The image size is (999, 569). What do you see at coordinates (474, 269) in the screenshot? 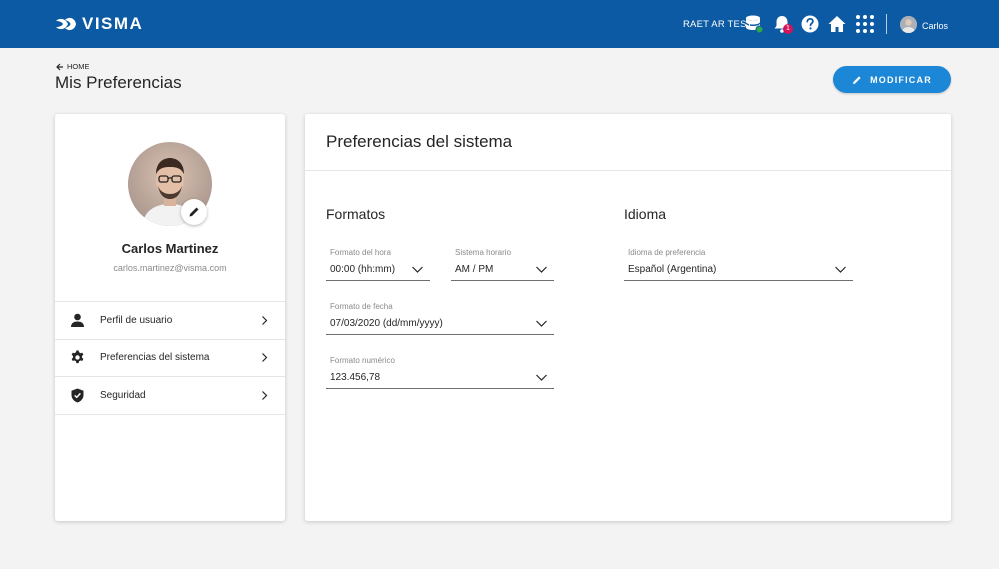
I see `field-value: AM / PM` at bounding box center [474, 269].